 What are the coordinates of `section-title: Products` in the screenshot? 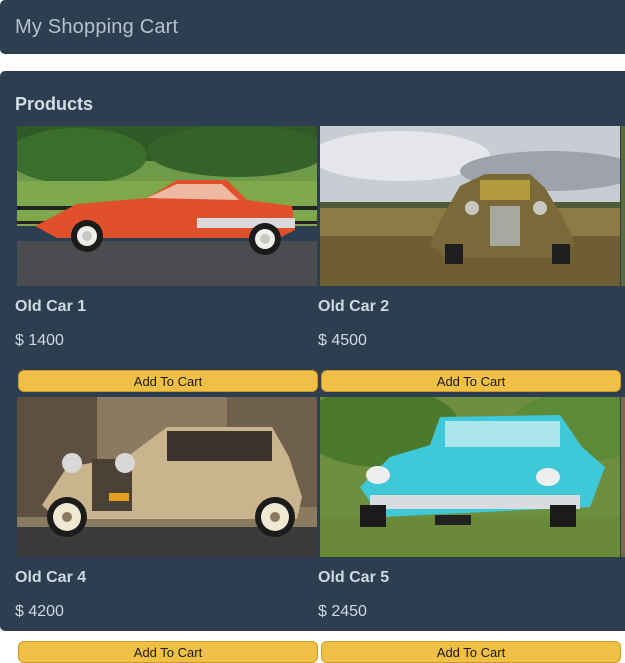 It's located at (54, 104).